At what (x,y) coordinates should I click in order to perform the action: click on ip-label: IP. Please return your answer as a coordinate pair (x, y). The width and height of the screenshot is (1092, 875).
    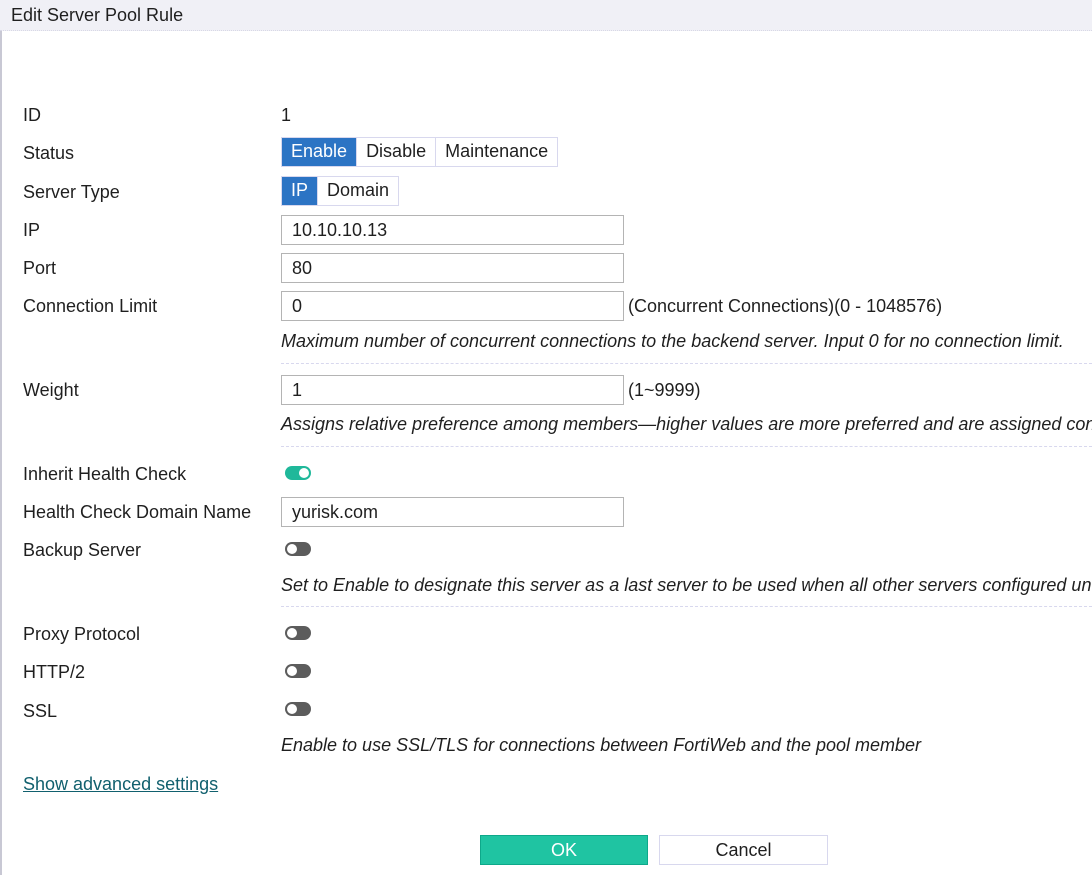
    Looking at the image, I should click on (32, 230).